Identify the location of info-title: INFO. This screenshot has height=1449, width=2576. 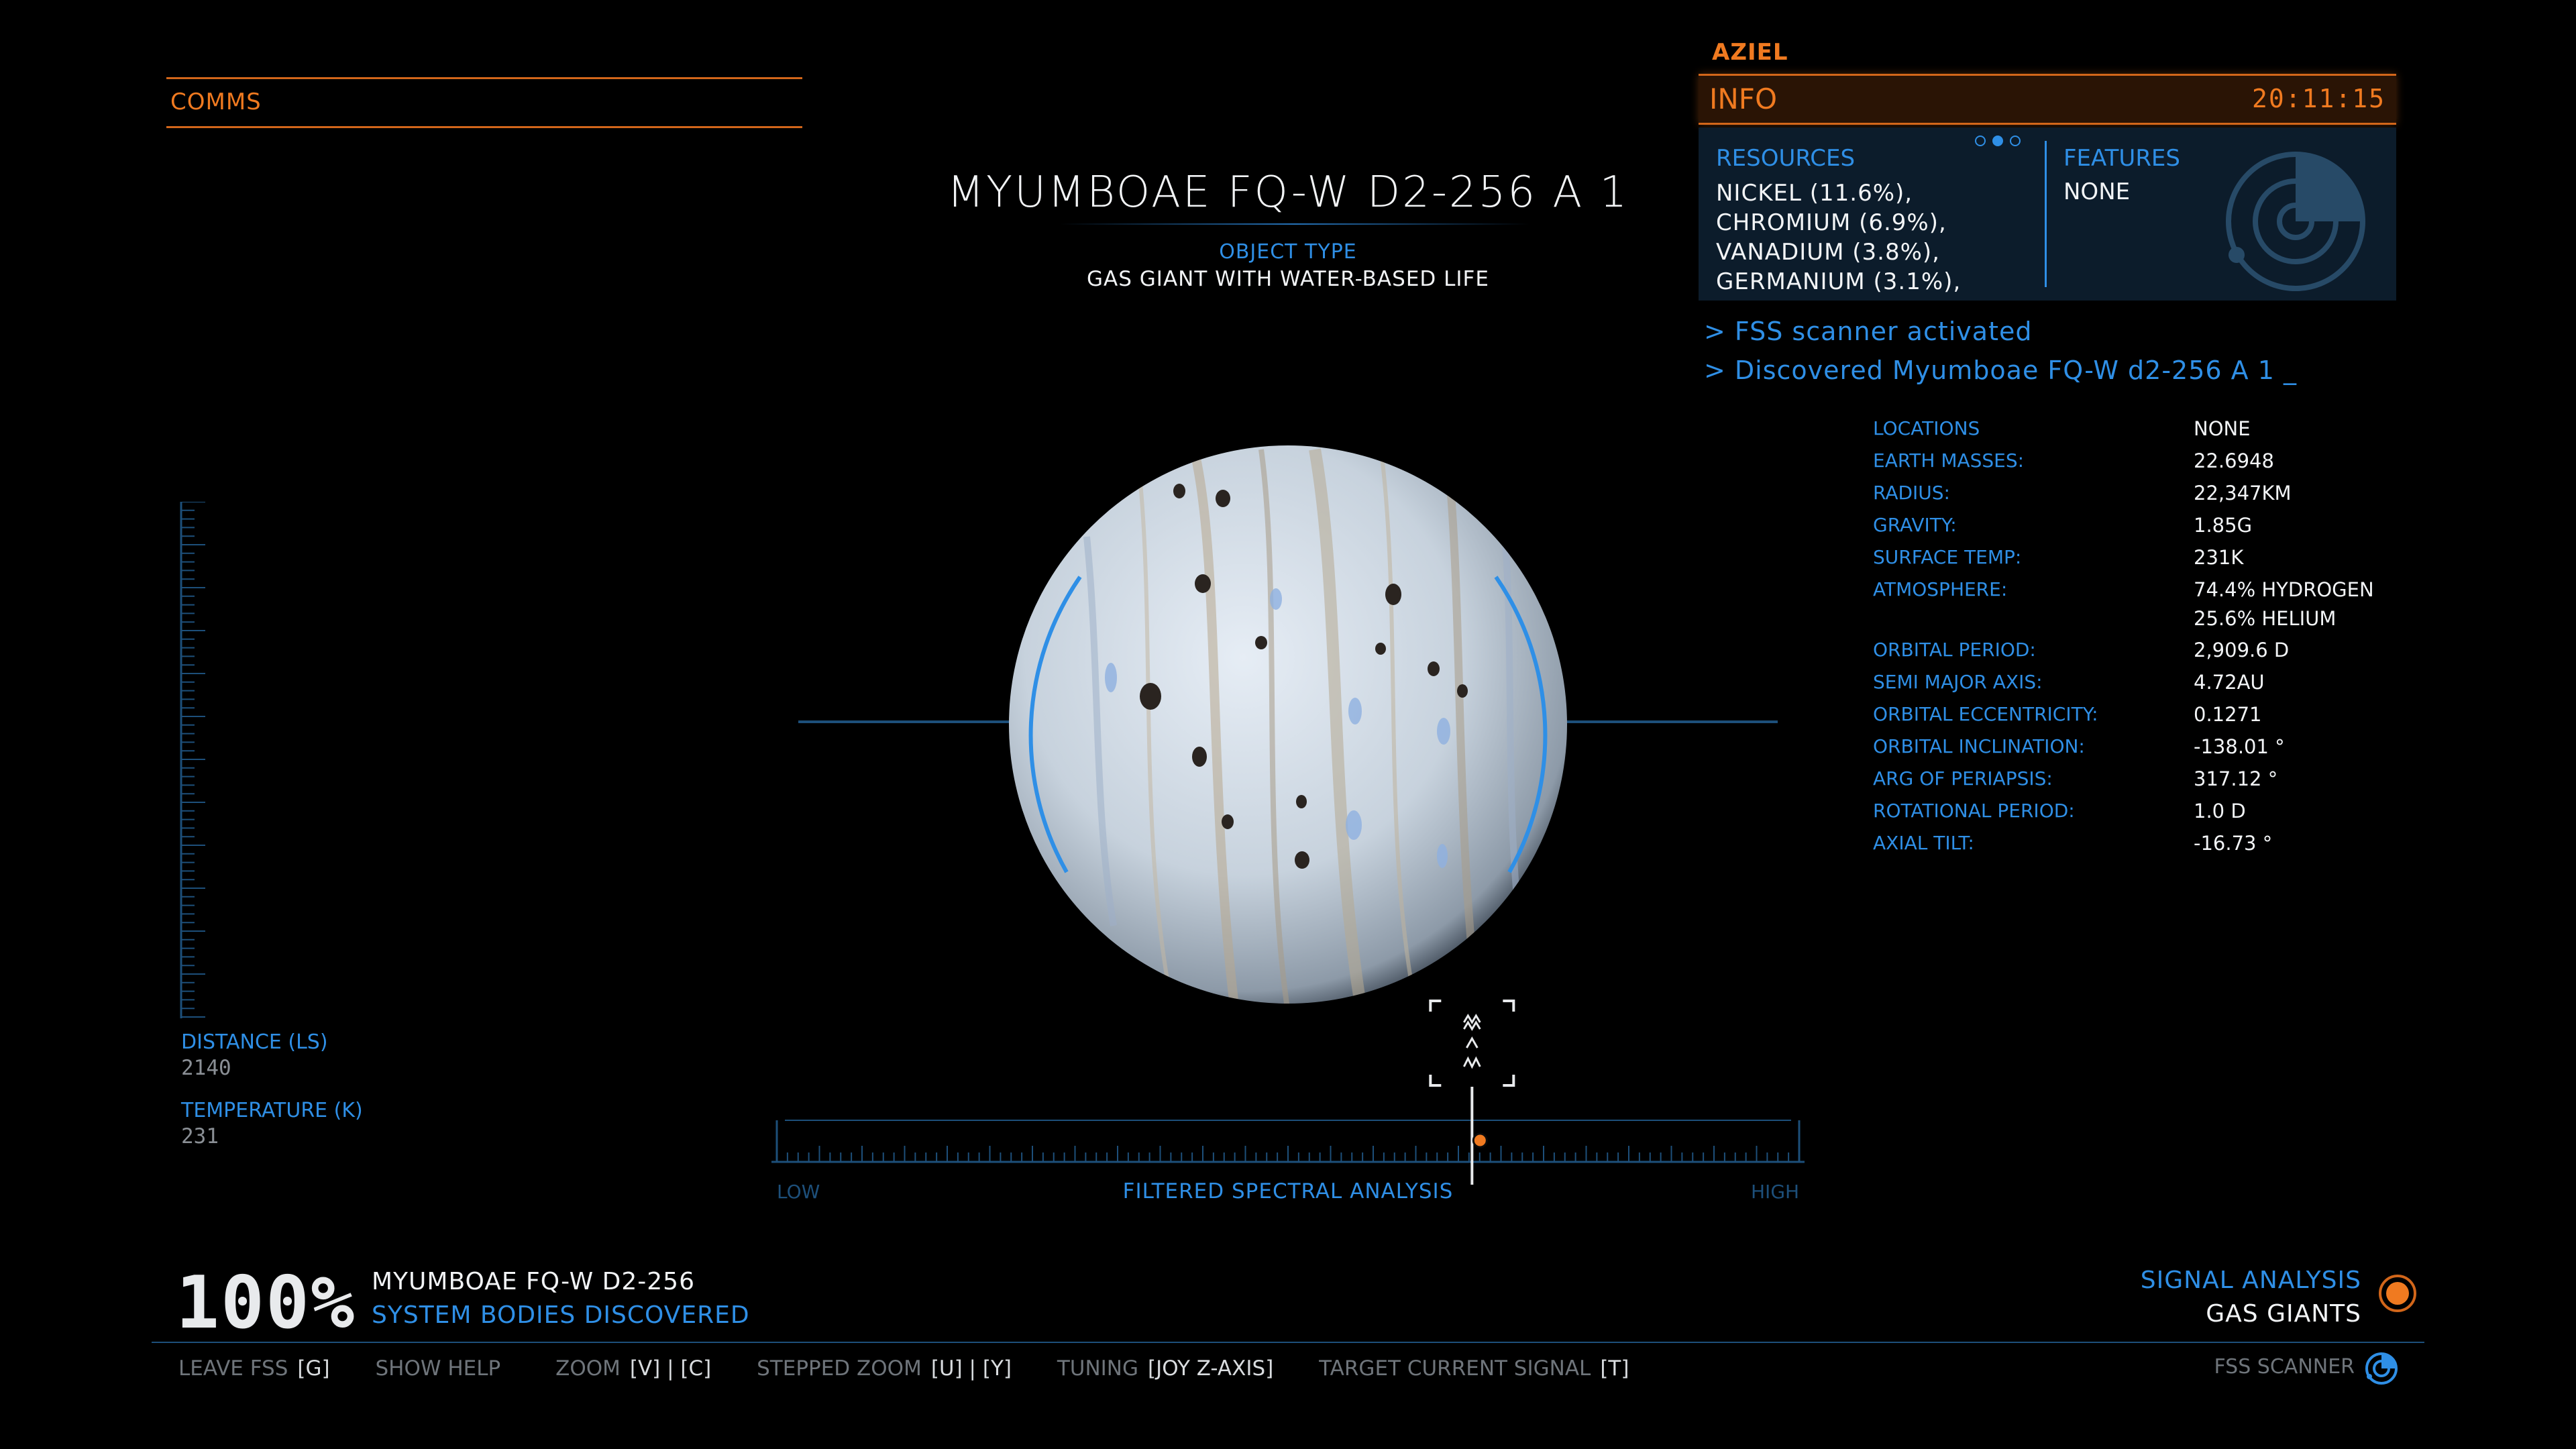
(1743, 99).